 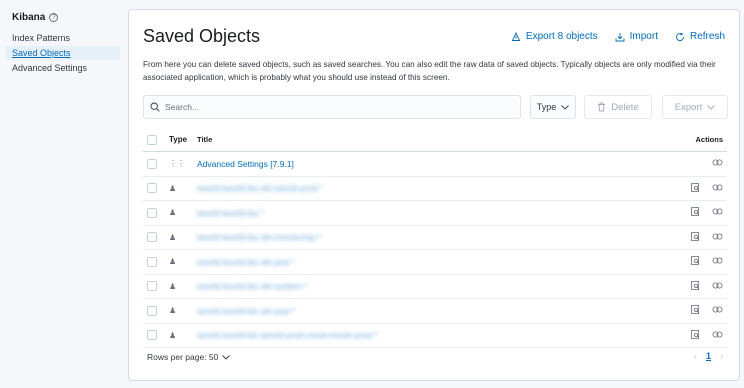 I want to click on export-all-button: Export 8 objects, so click(x=554, y=36).